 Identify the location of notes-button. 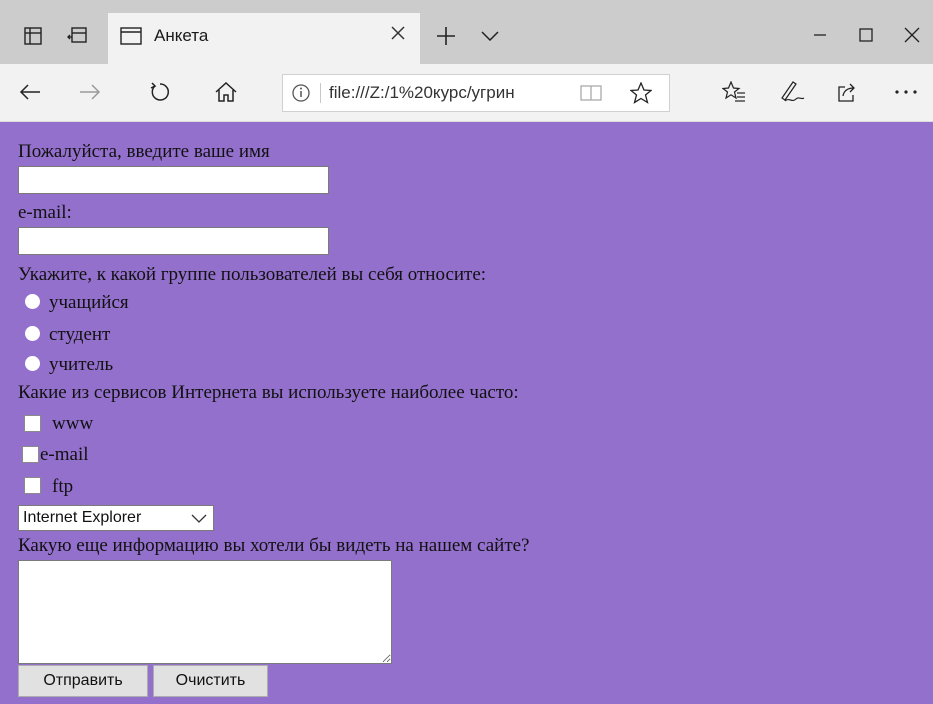
(792, 92).